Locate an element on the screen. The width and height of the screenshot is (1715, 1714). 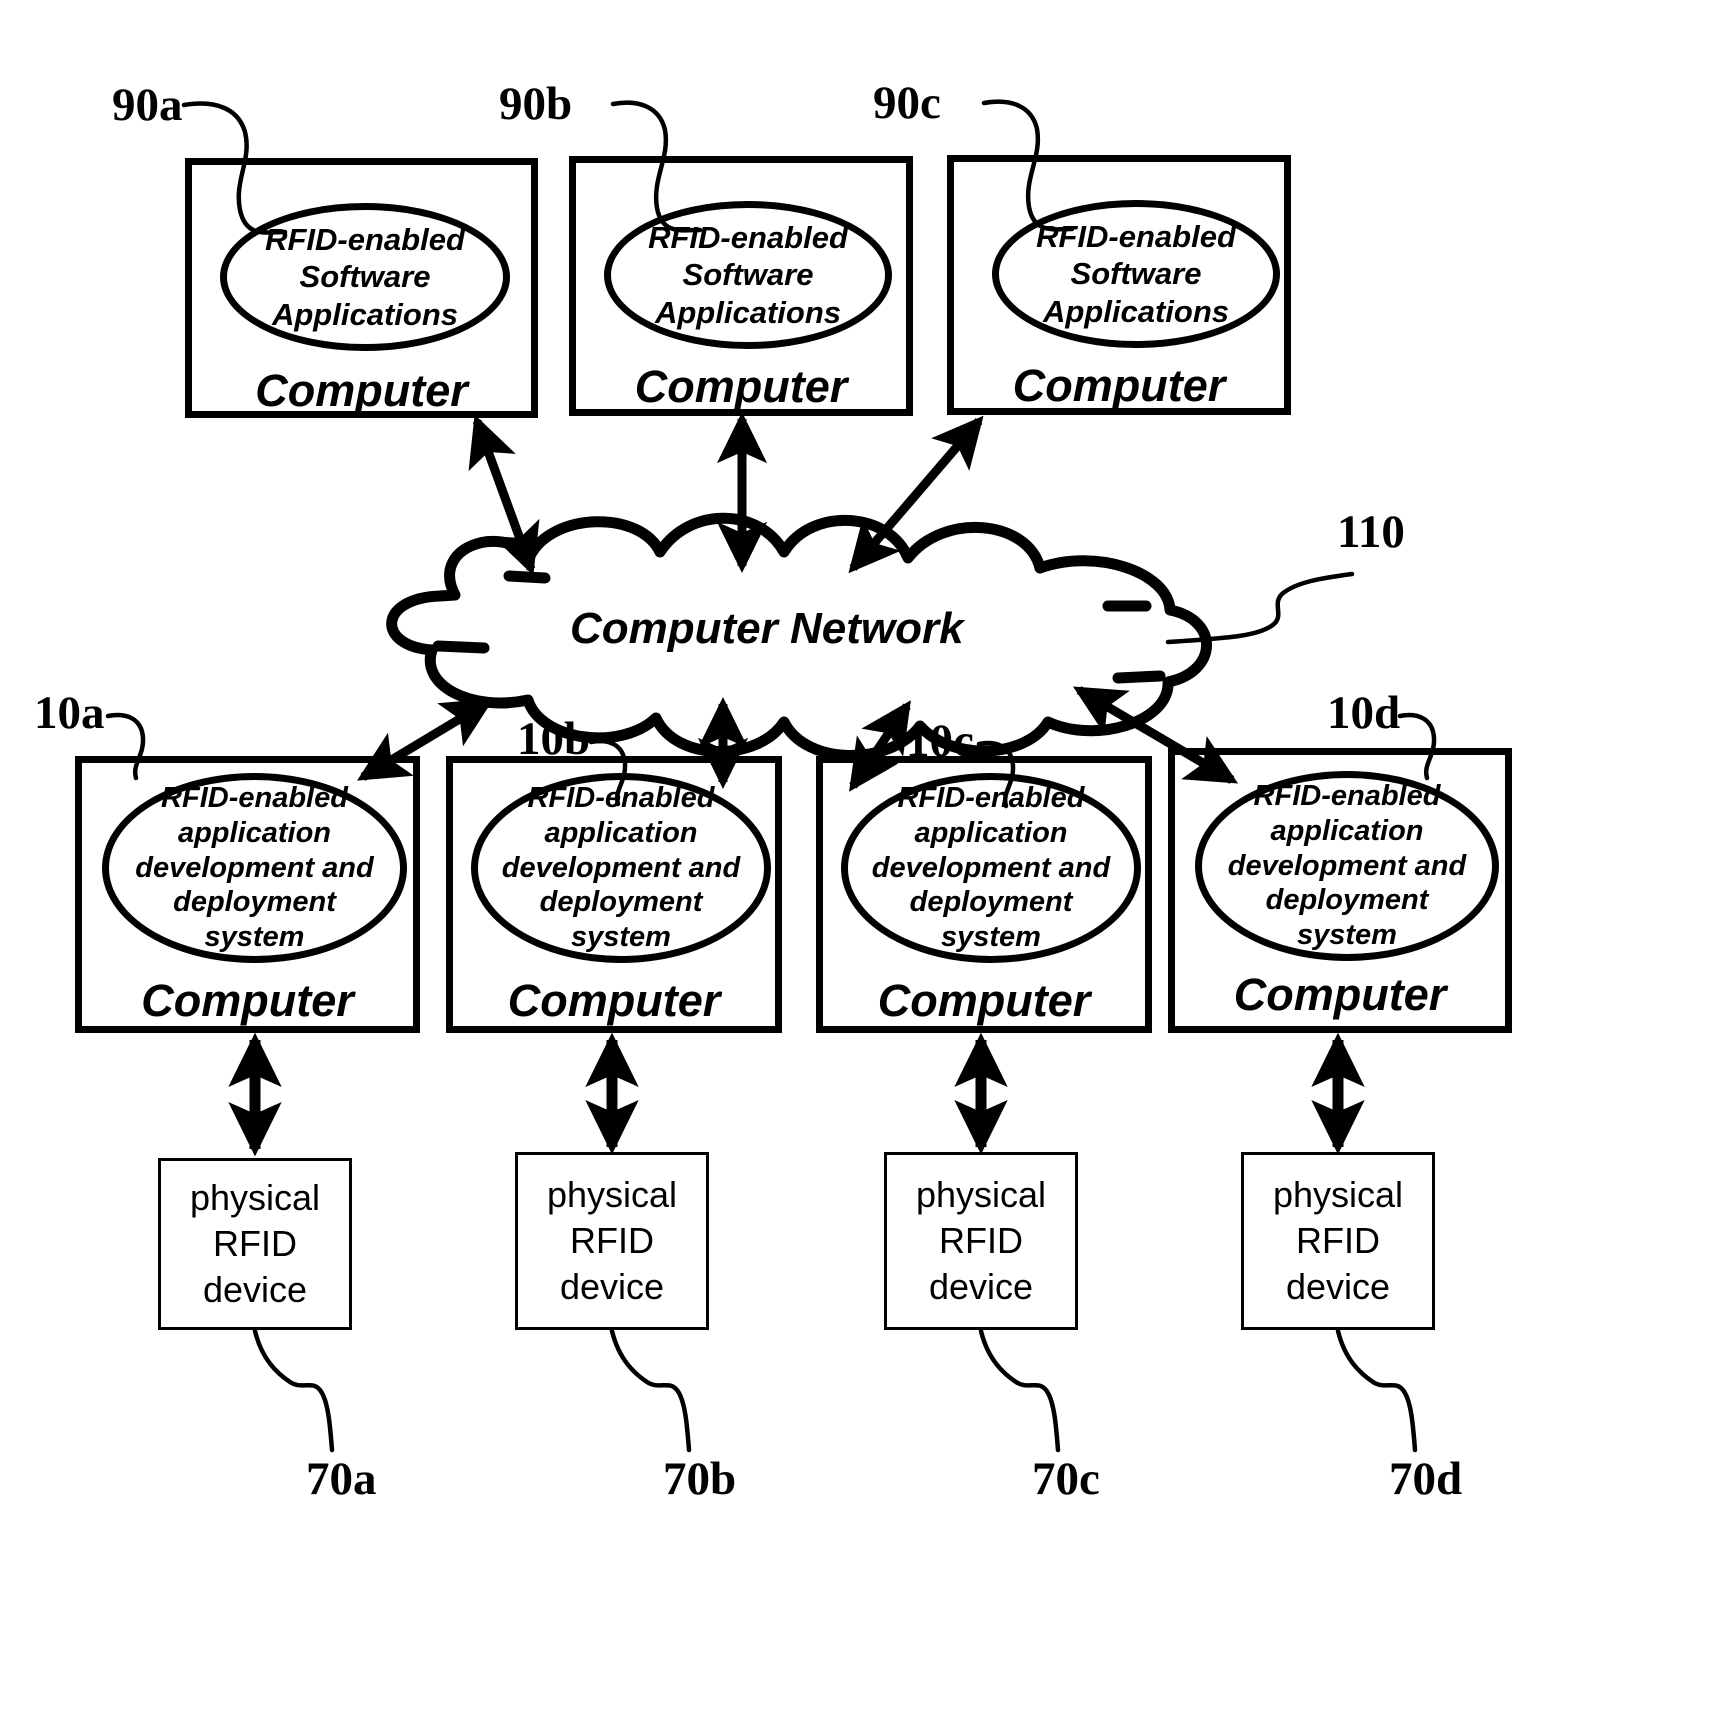
physical-rfid-device-70a: physical RFID device is located at coordinates (255, 1244).